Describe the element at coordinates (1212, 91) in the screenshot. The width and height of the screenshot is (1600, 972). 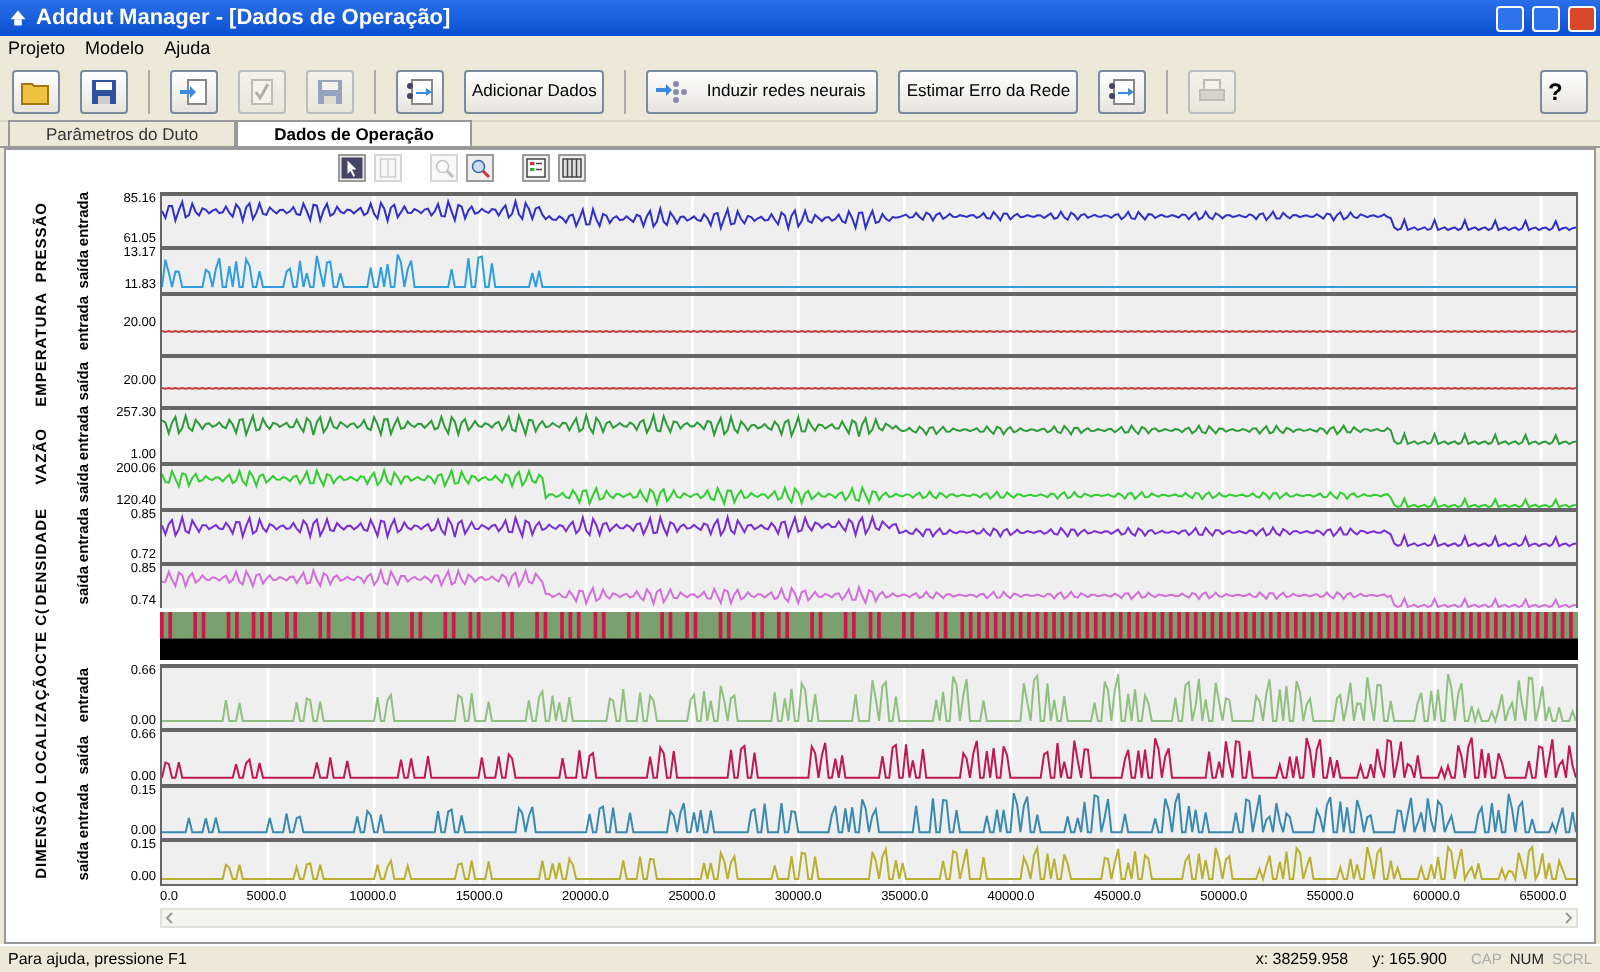
I see `printer-icon` at that location.